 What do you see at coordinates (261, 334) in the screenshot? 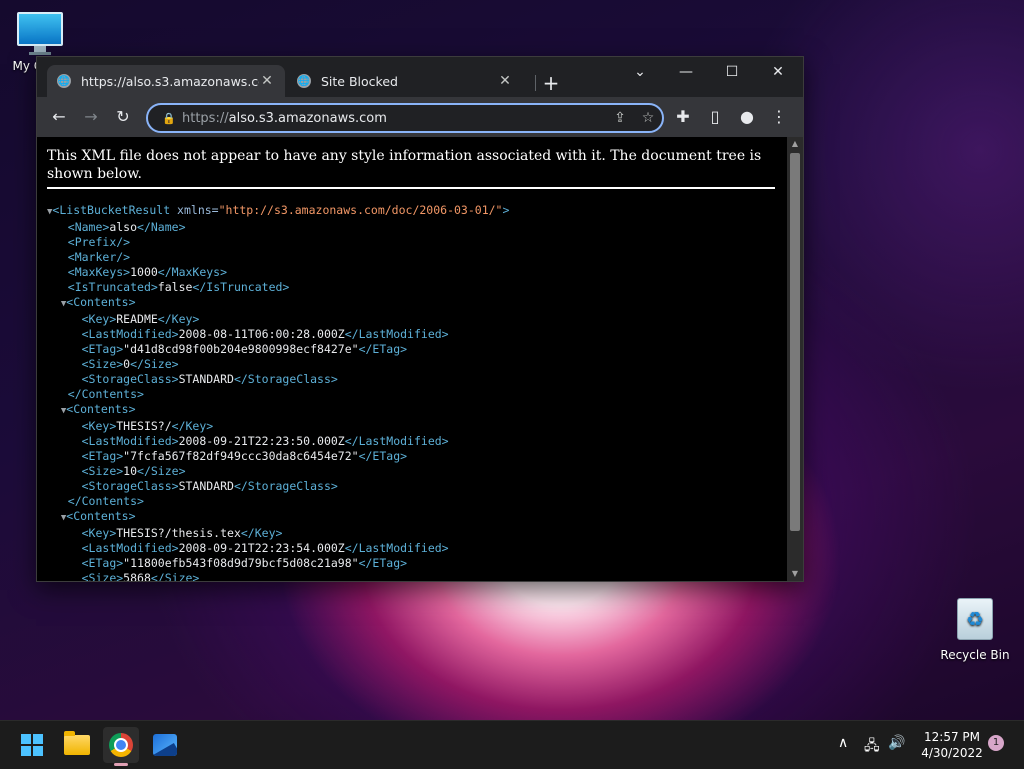
I see `xml-text: 2008-08-11T06:00:28.000Z` at bounding box center [261, 334].